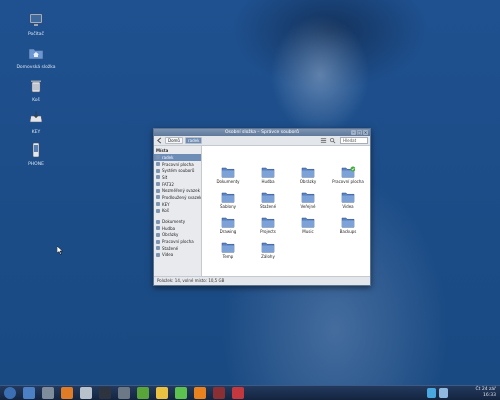 This screenshot has height=400, width=500. I want to click on sidebar-places-header: Místa, so click(162, 150).